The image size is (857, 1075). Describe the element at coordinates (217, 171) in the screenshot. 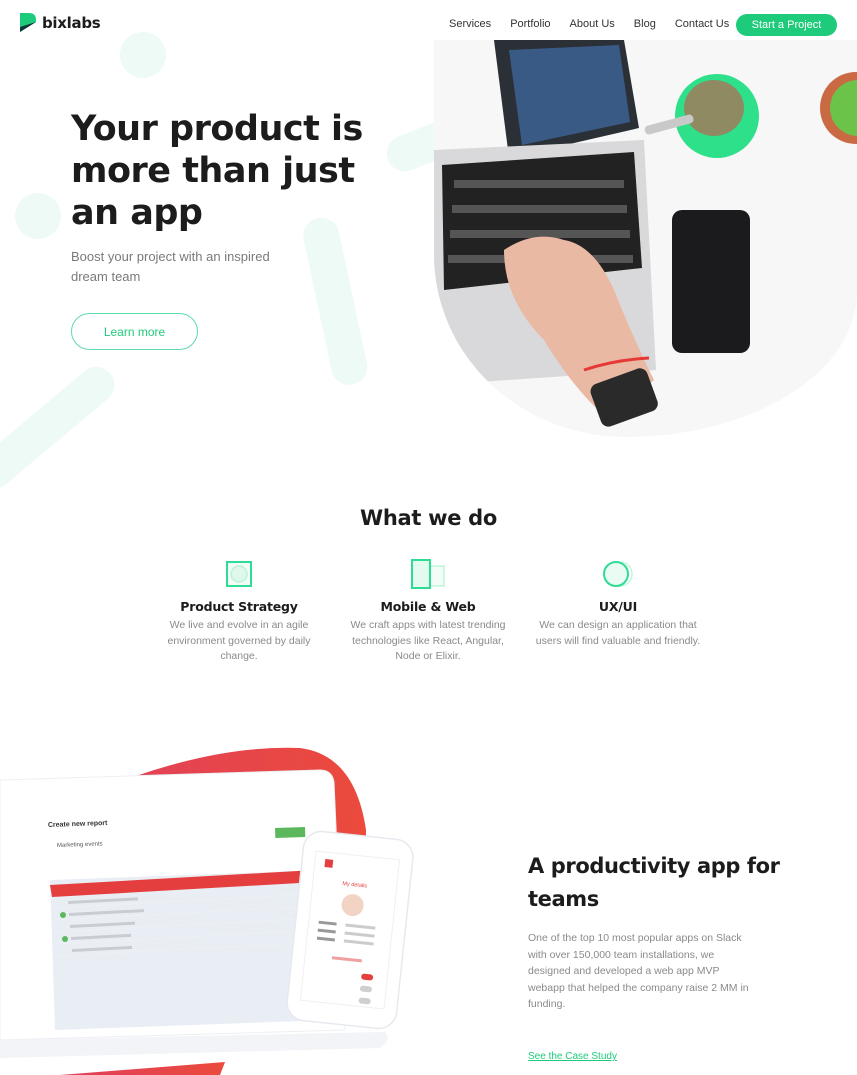

I see `hero-title: Your product is more than just an app` at that location.